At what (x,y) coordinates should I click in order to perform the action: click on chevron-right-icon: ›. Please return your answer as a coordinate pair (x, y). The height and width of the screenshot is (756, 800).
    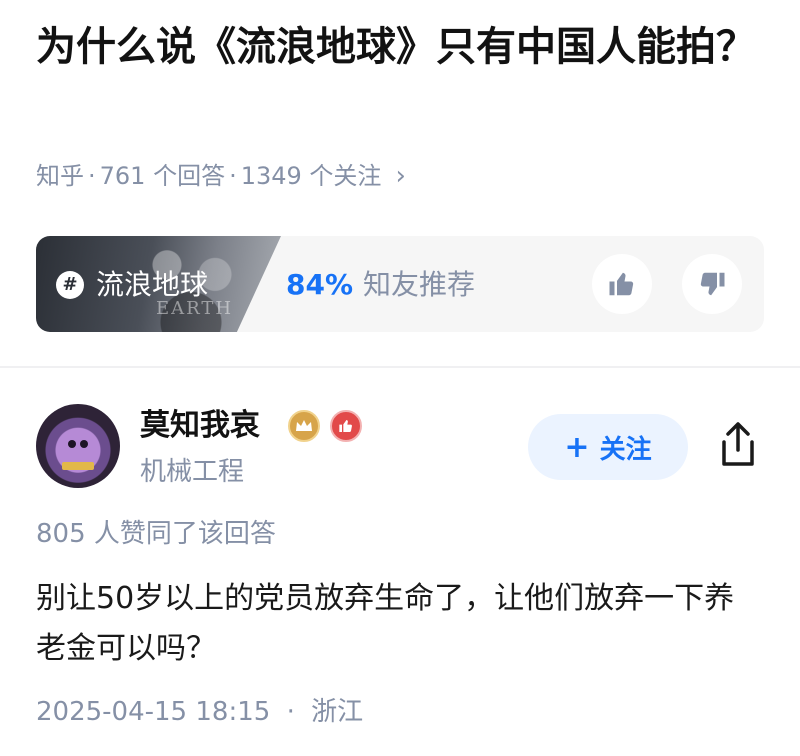
    Looking at the image, I should click on (400, 176).